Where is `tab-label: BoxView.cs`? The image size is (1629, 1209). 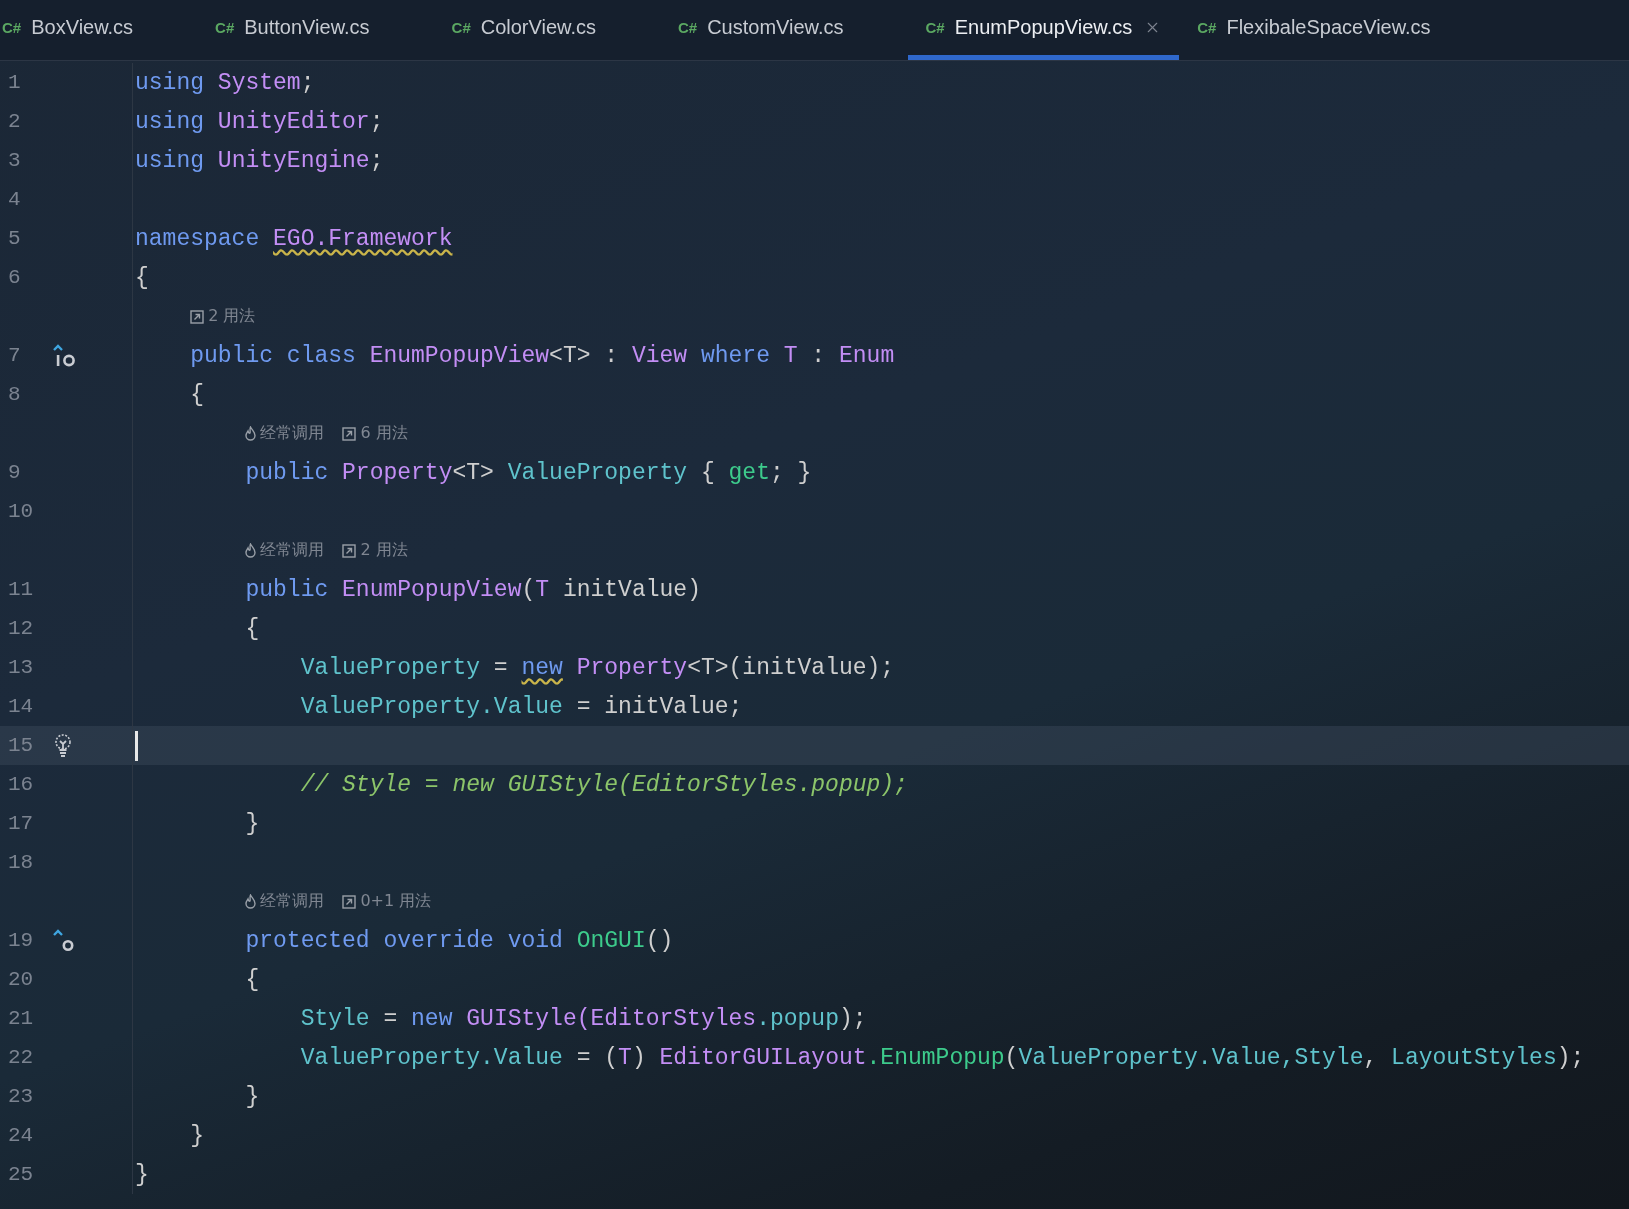 tab-label: BoxView.cs is located at coordinates (82, 27).